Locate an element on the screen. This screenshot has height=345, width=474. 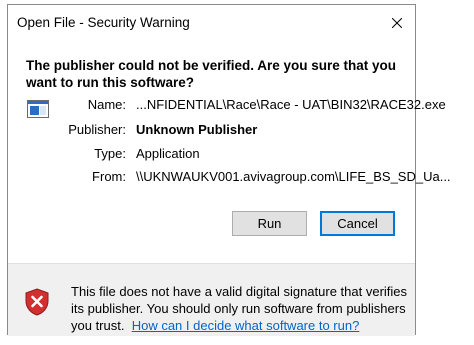
close-button is located at coordinates (397, 22).